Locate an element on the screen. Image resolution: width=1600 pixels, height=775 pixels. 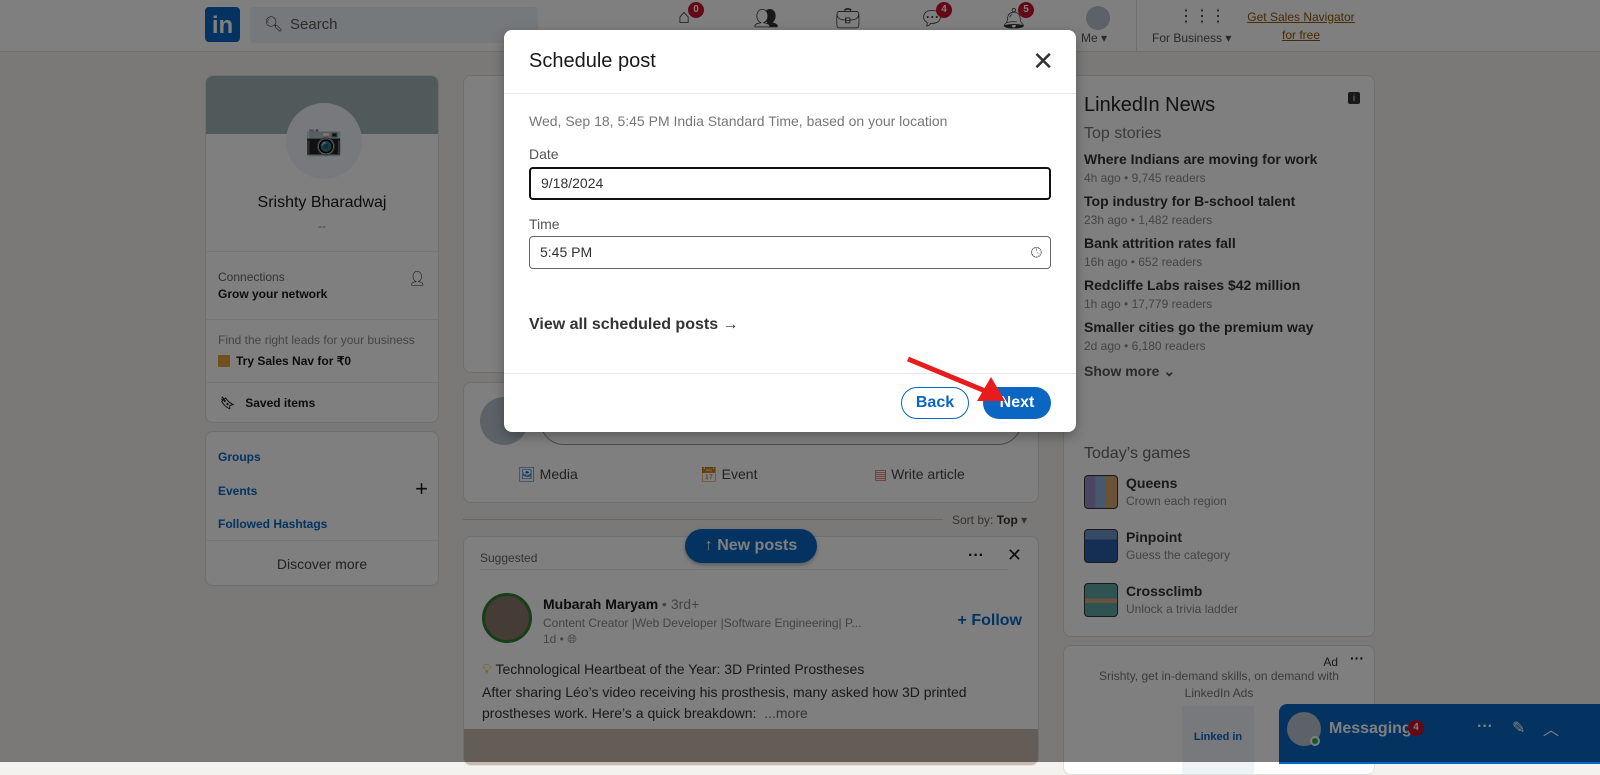
close-icon: ✕ is located at coordinates (1043, 61).